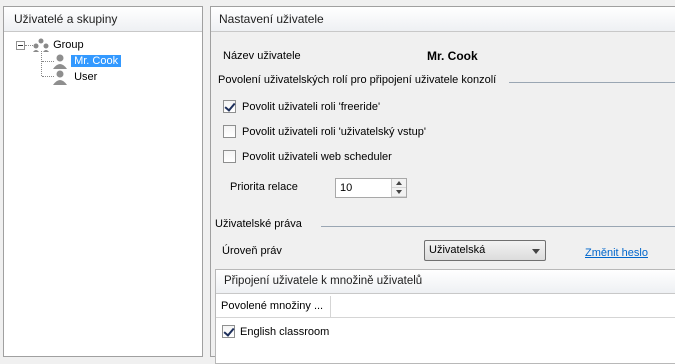  I want to click on priority-value: 10, so click(346, 188).